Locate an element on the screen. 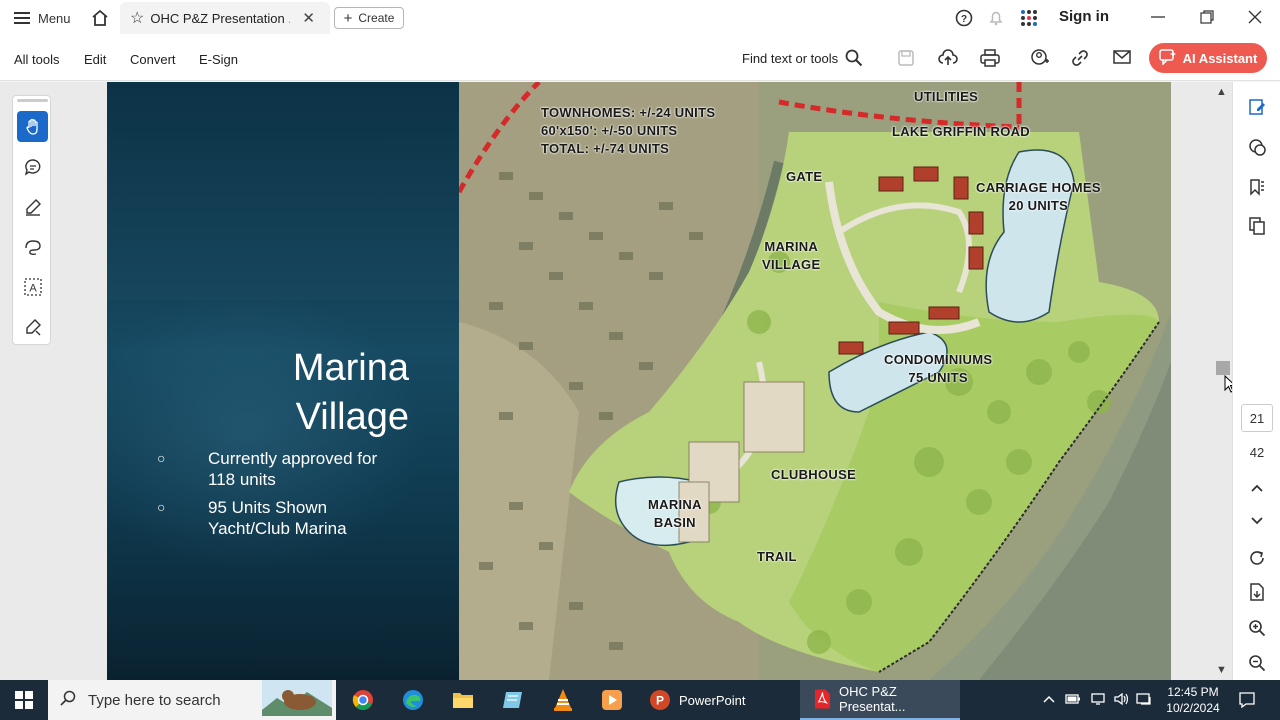 The width and height of the screenshot is (1280, 720). map-label-condo-line: 75 UNITS is located at coordinates (938, 377).